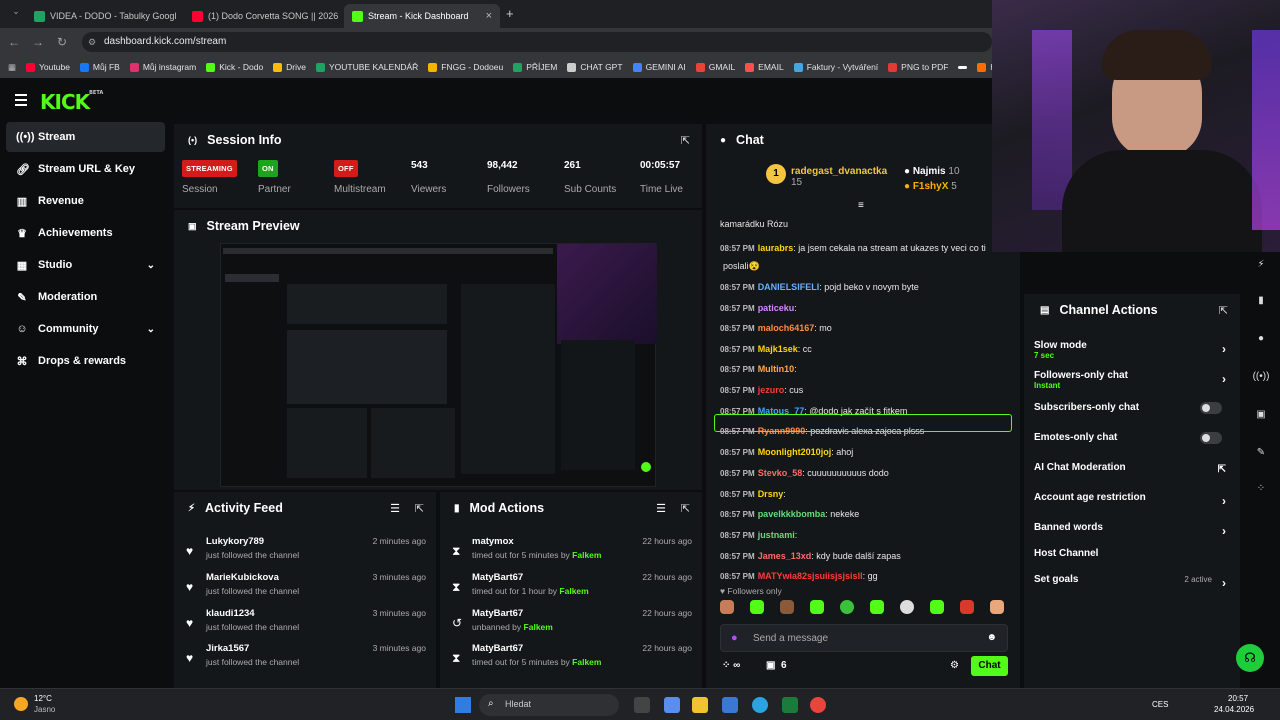 This screenshot has width=1280, height=720. Describe the element at coordinates (1130, 350) in the screenshot. I see `channel-action-slow-mode: Slow mode 7 sec ›` at that location.